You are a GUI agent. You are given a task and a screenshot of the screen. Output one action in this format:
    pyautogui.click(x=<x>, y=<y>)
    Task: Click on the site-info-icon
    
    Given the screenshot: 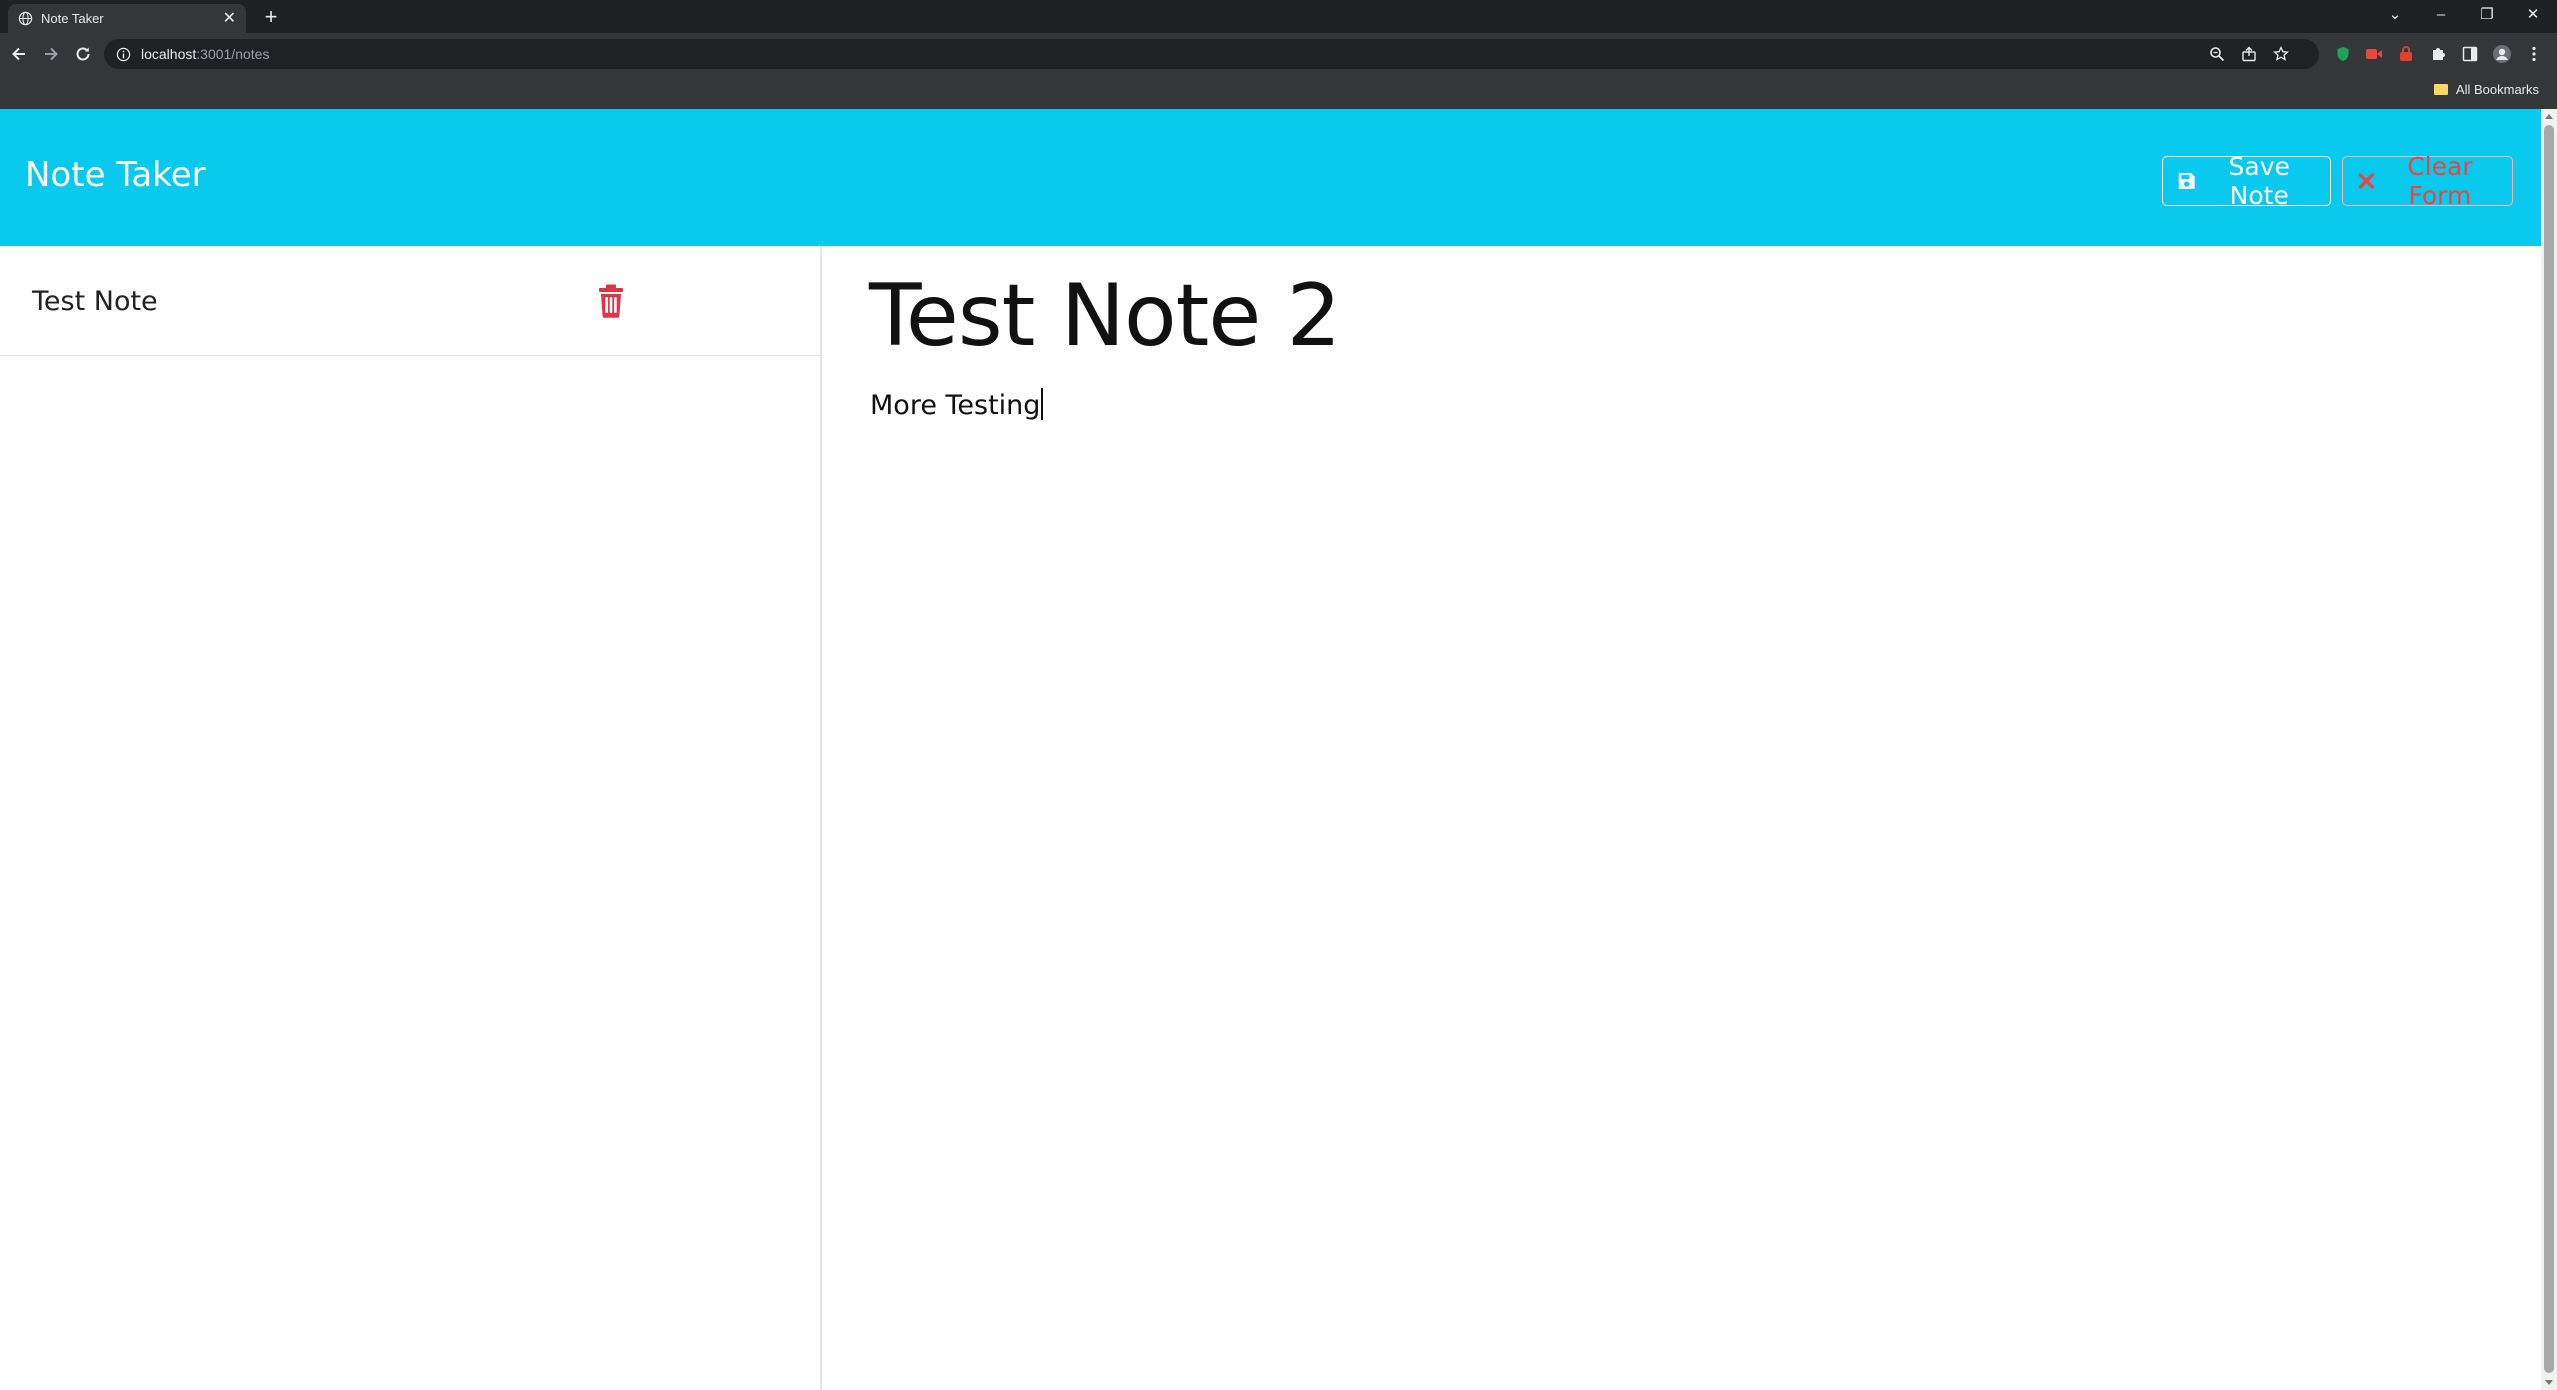 What is the action you would take?
    pyautogui.click(x=123, y=54)
    